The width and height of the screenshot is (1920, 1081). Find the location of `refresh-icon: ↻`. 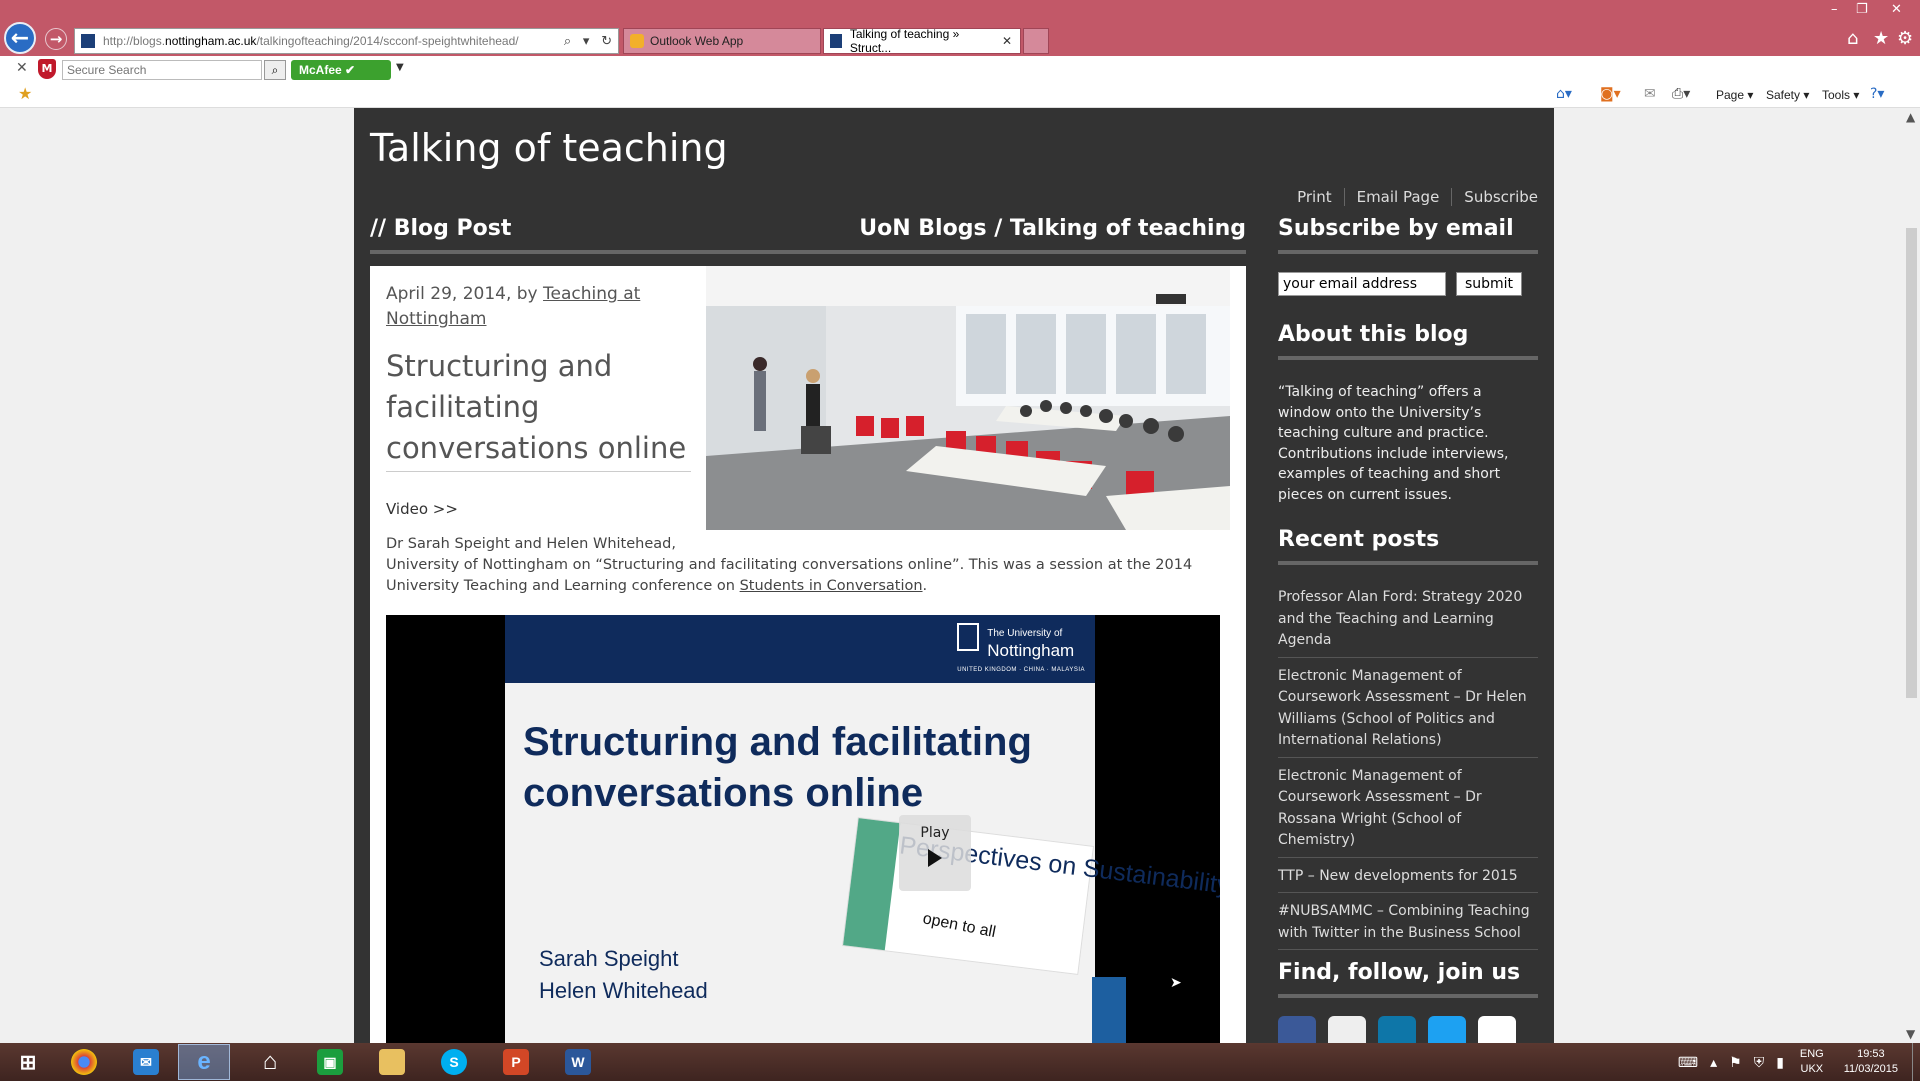

refresh-icon: ↻ is located at coordinates (606, 41).